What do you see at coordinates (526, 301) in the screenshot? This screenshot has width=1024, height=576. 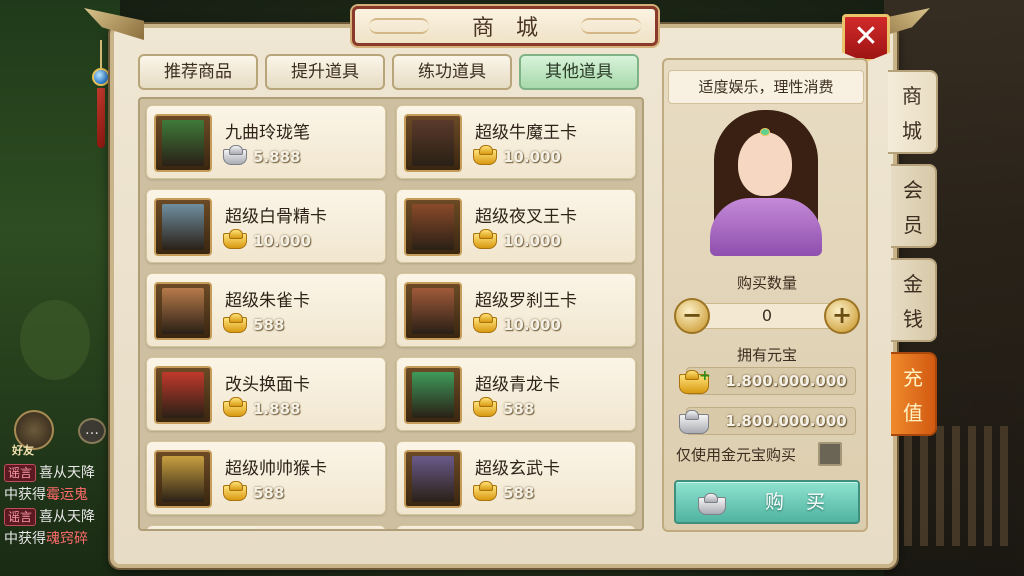 I see `product-name: 超级罗刹王卡` at bounding box center [526, 301].